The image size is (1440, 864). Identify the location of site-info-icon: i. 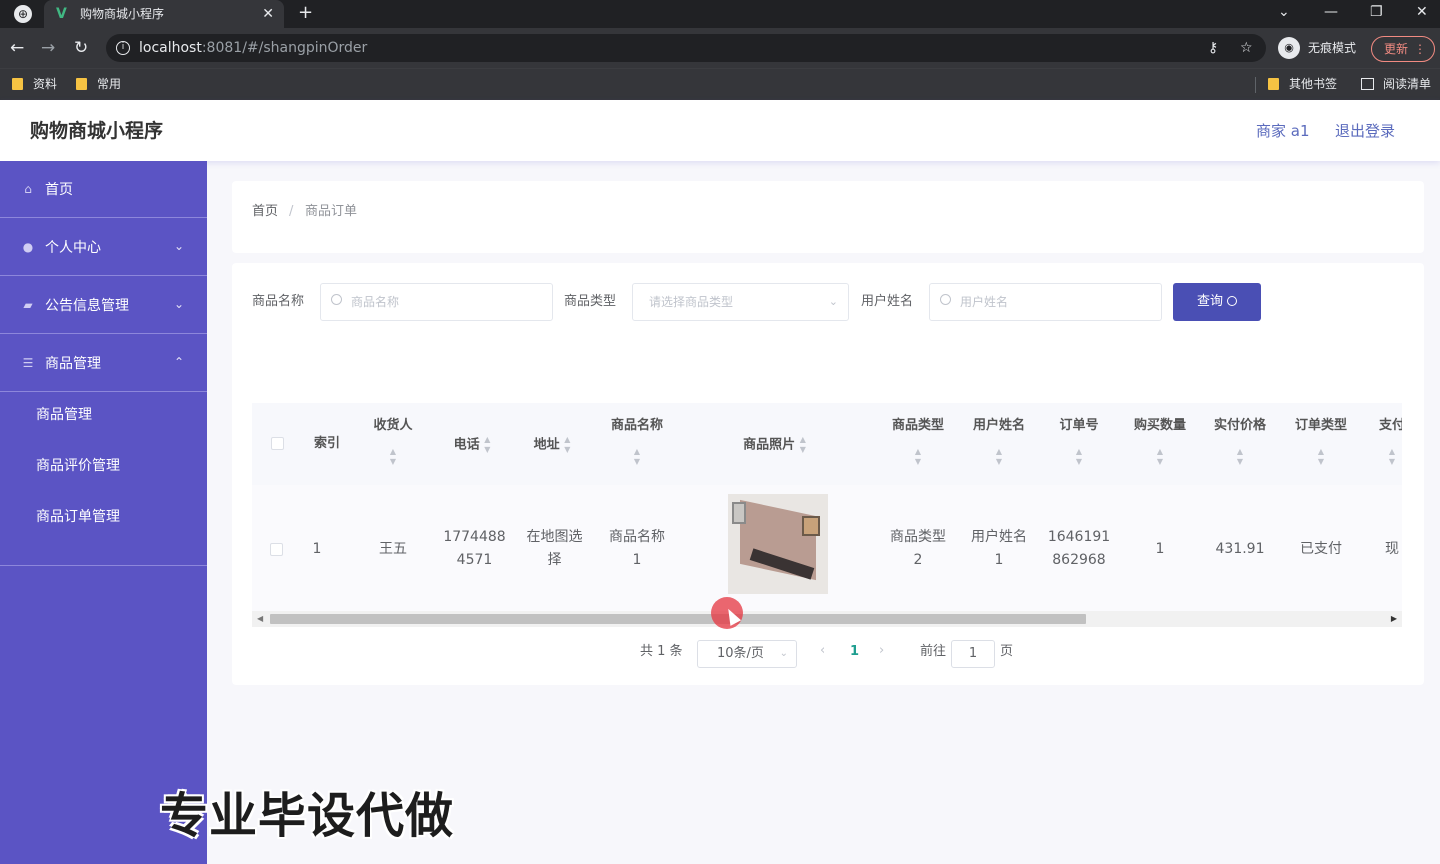
(123, 48).